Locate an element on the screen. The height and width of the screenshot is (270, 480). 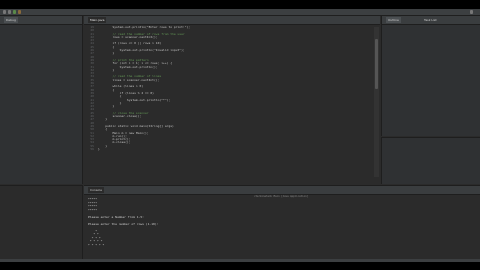
editor-tab-bar: Main.java is located at coordinates (232, 20).